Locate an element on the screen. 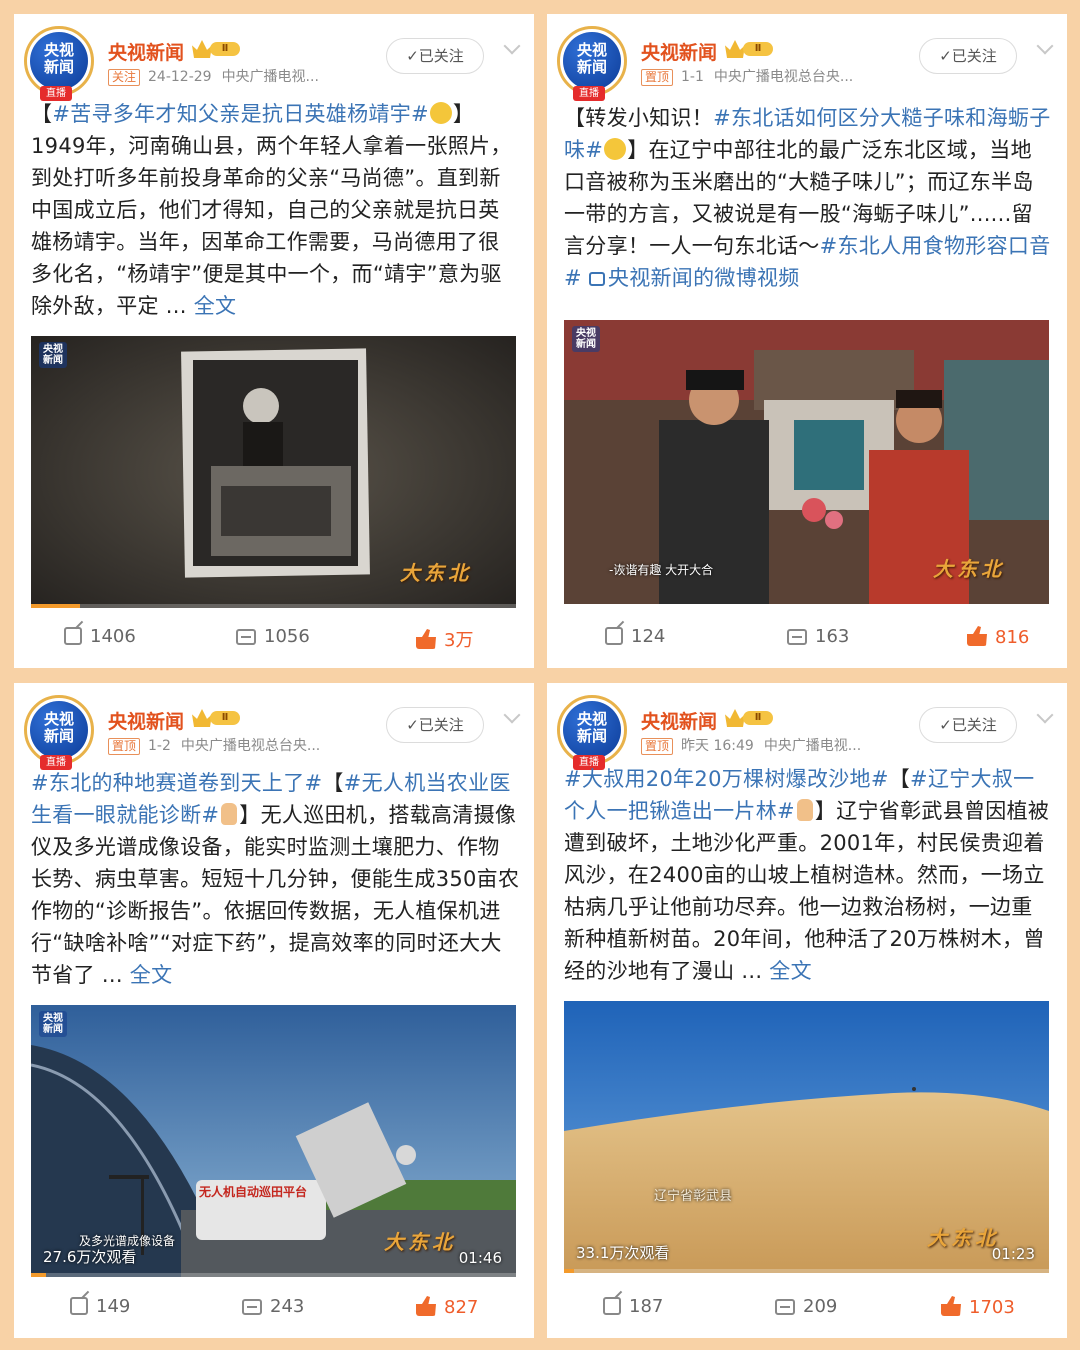  repost-button: 149 is located at coordinates (100, 1306).